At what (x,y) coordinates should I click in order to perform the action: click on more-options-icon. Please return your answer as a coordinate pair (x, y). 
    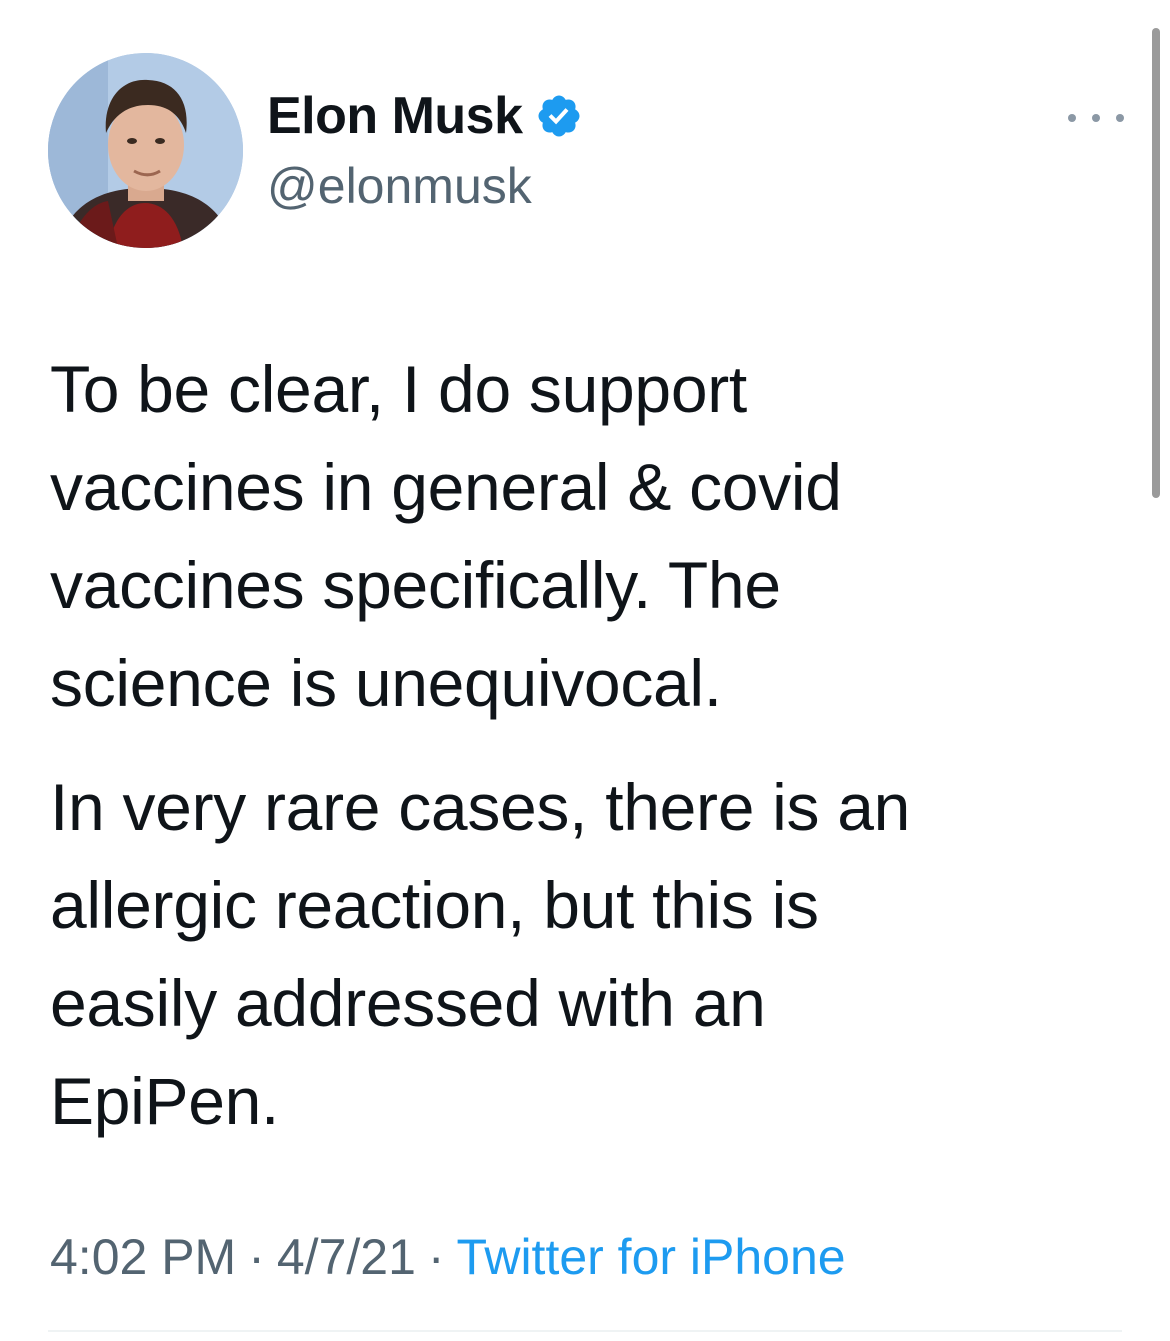
    Looking at the image, I should click on (1096, 118).